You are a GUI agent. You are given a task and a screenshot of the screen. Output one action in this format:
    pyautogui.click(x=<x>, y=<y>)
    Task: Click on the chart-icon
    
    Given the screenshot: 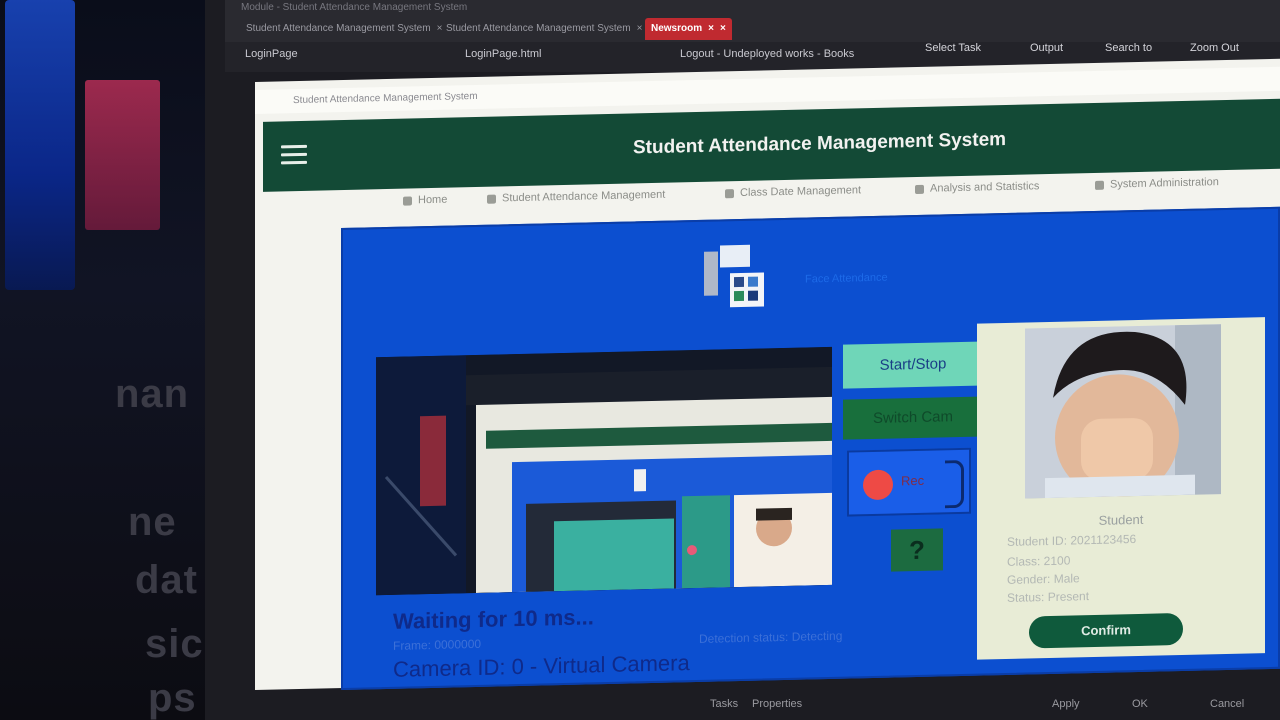 What is the action you would take?
    pyautogui.click(x=919, y=189)
    